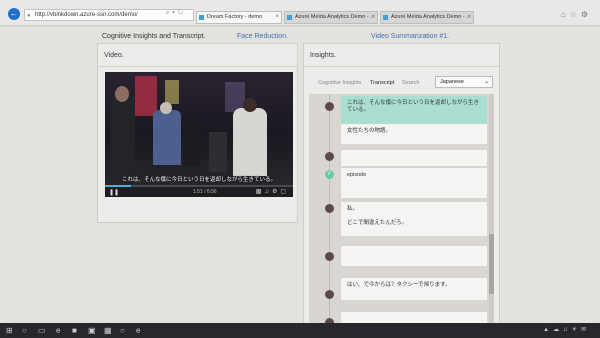 The image size is (600, 338). What do you see at coordinates (414, 289) in the screenshot?
I see `transcript-entry: はい、で今からは？タクシーで帰ります。` at bounding box center [414, 289].